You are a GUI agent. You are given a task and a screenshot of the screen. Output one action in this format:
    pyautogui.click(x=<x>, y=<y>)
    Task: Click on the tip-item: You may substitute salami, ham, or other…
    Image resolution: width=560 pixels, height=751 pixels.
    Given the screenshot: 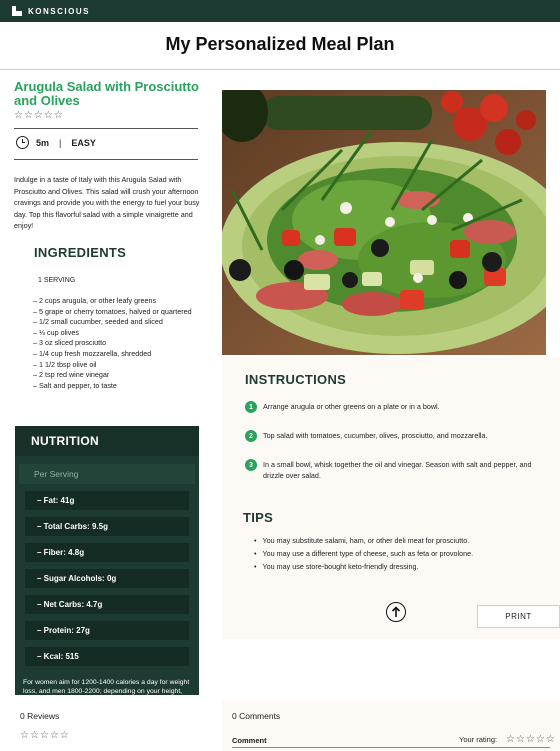 What is the action you would take?
    pyautogui.click(x=399, y=540)
    